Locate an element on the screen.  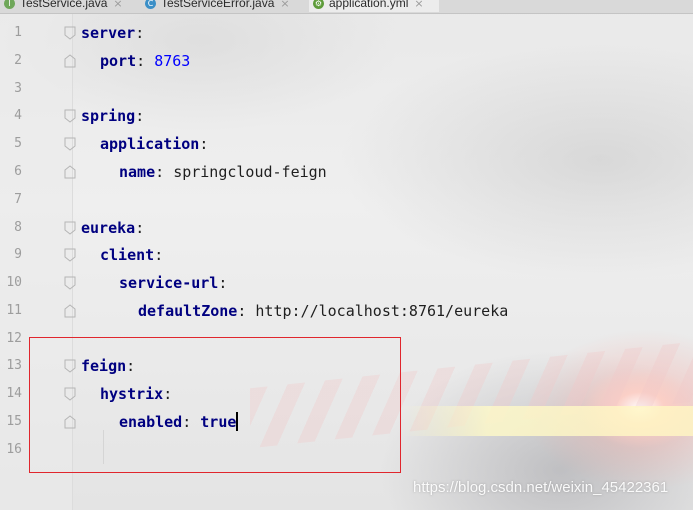
code-line-1: server: is located at coordinates (112, 33).